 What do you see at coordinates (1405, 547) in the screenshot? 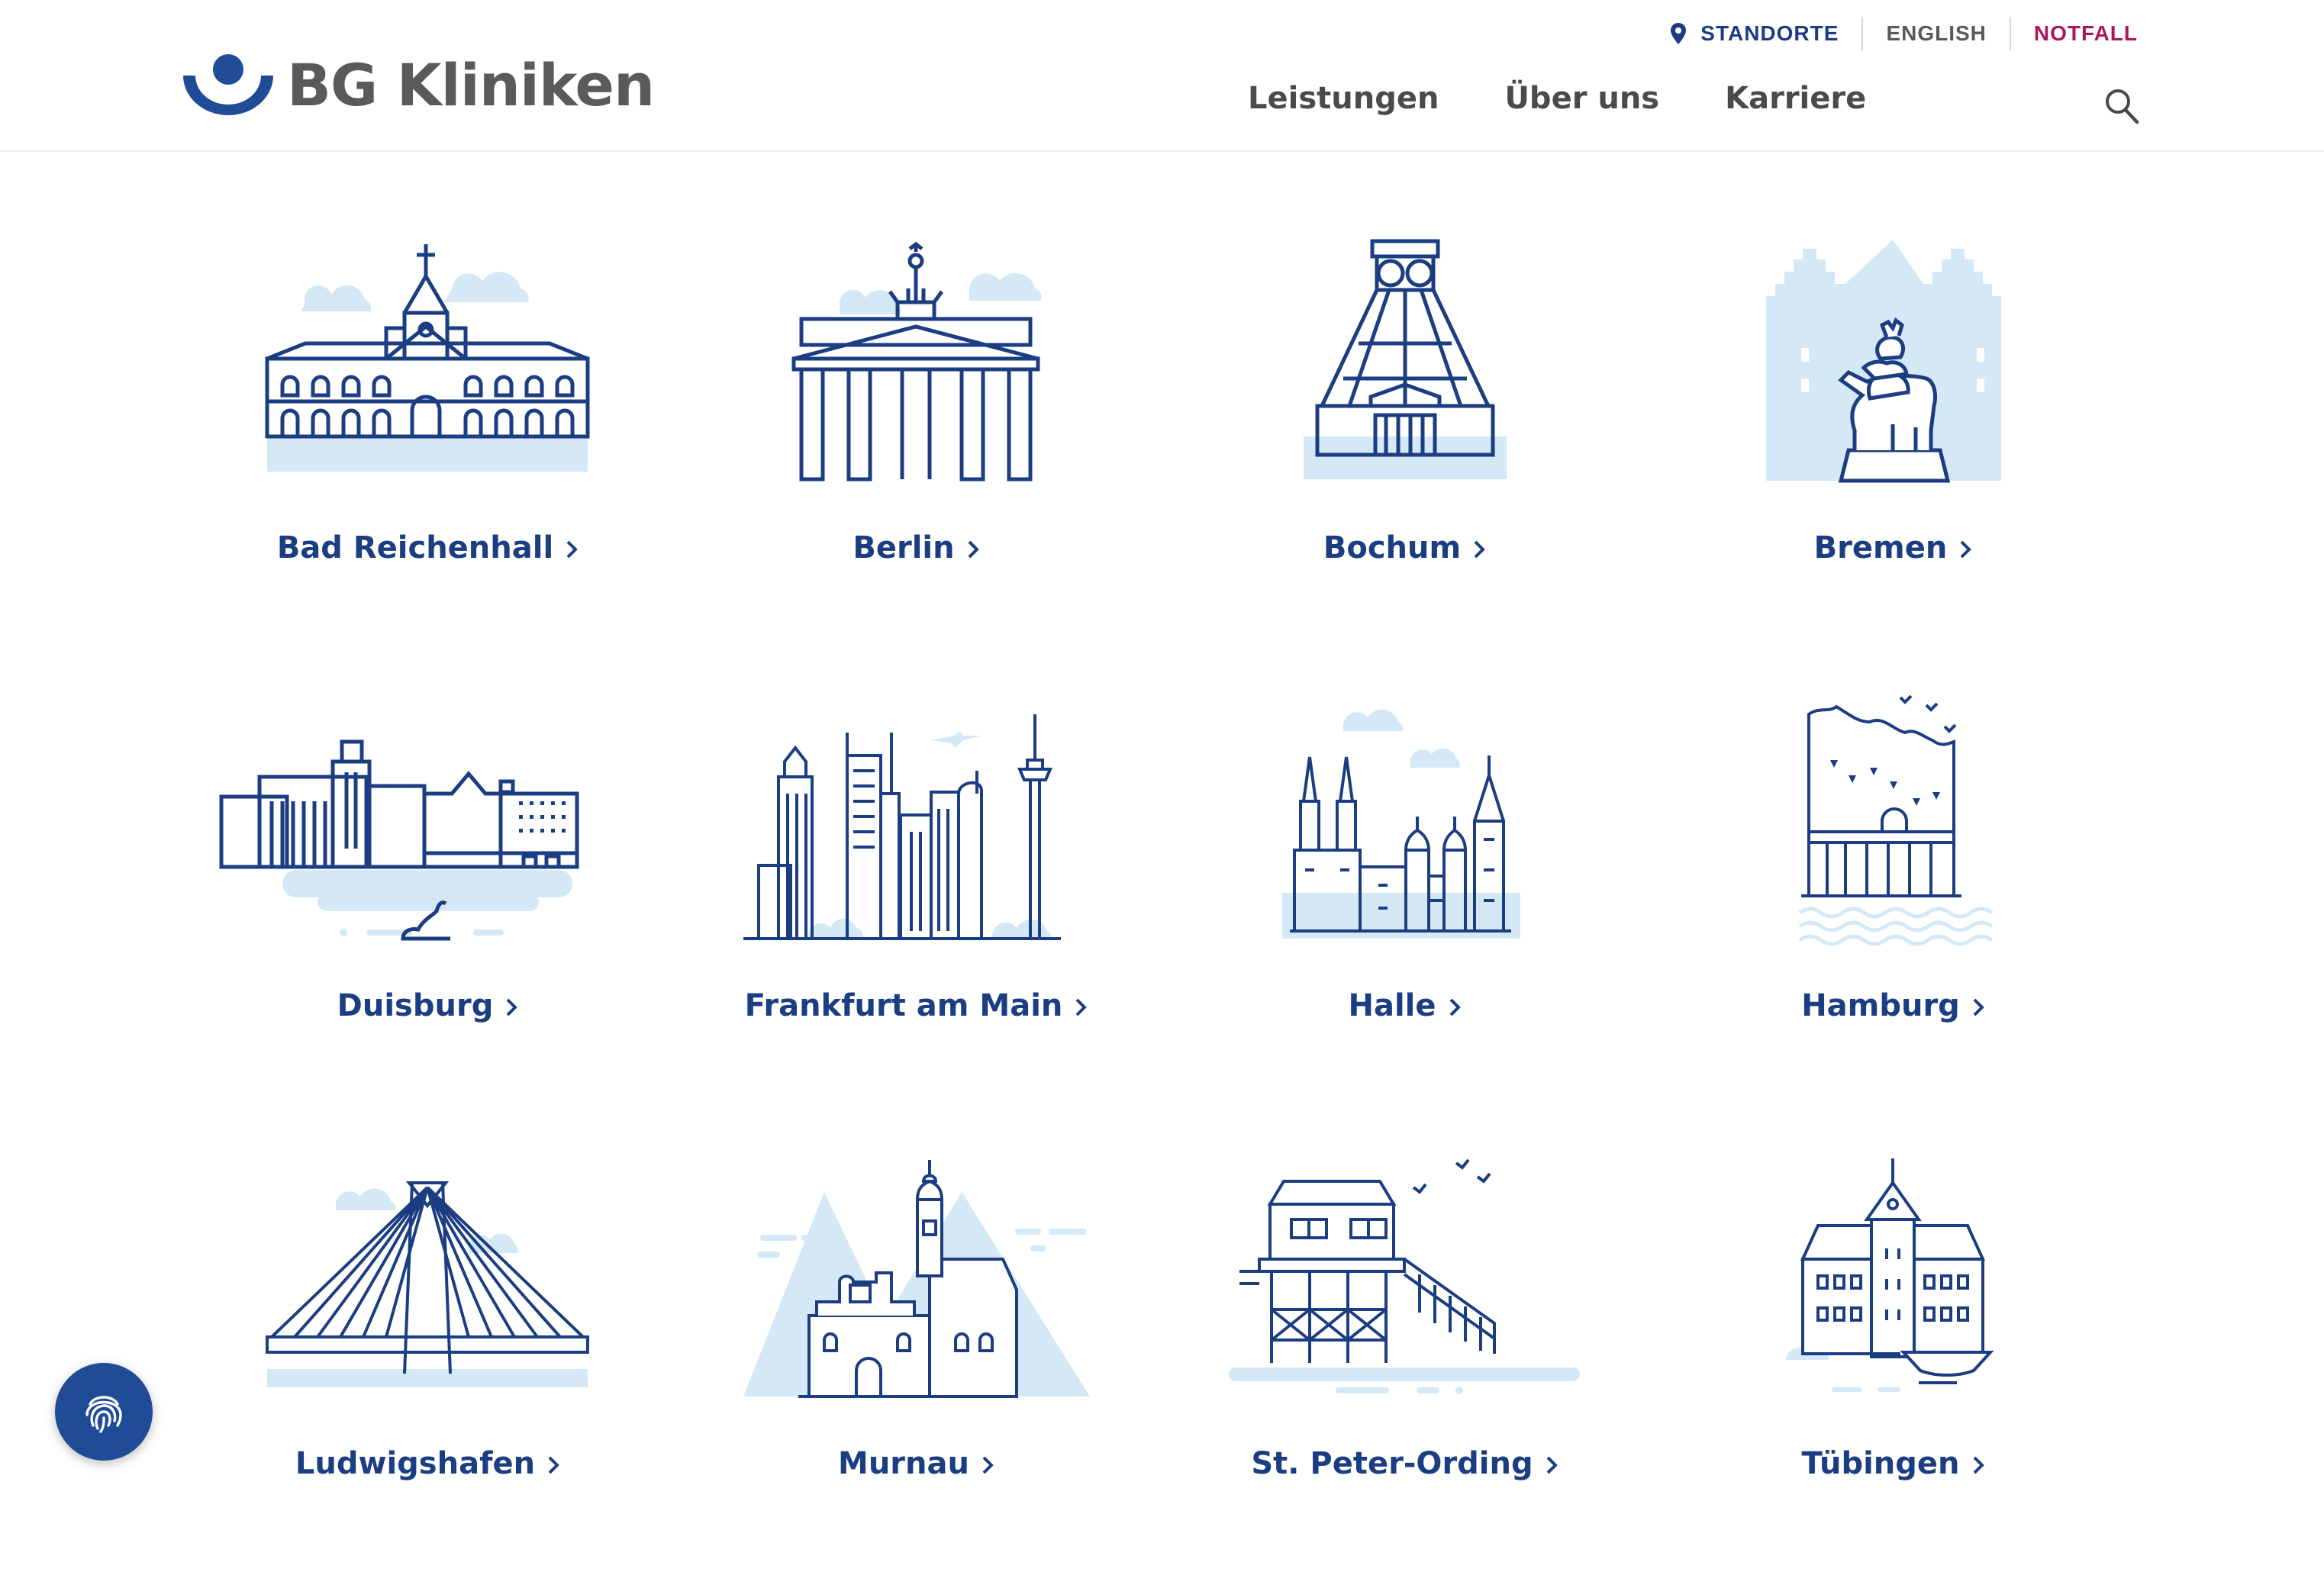
I see `location-label: Bochum` at bounding box center [1405, 547].